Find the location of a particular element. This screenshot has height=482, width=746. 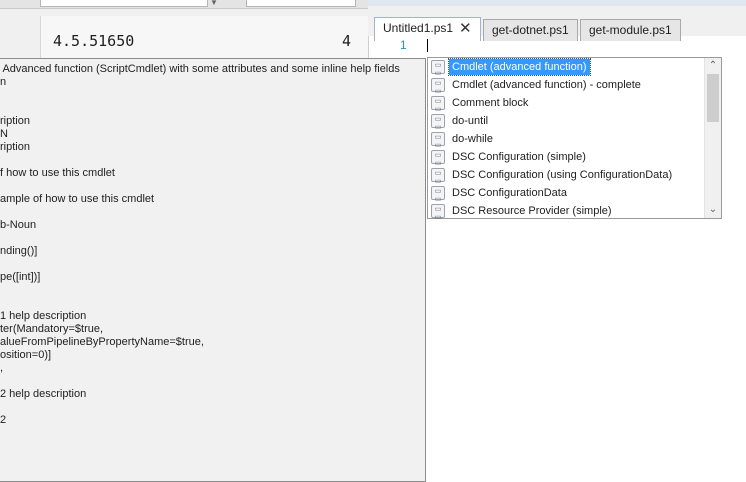

tab-label: Untitled1.ps1 is located at coordinates (418, 28).